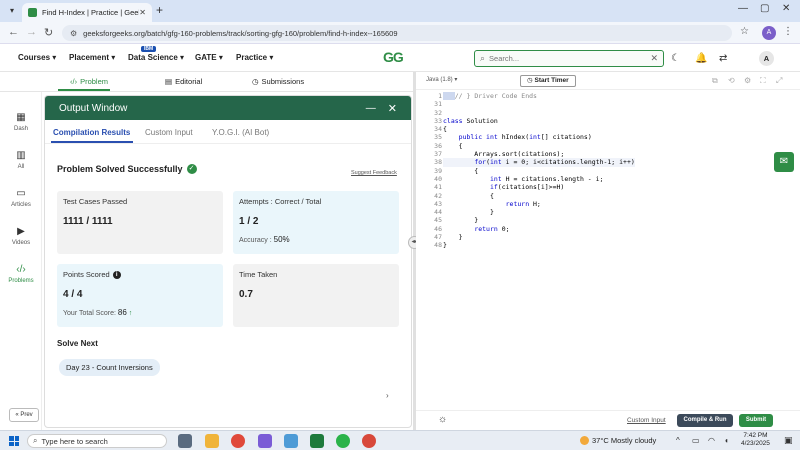 The image size is (800, 450). I want to click on status-message: Problem Solved Successfully ✓, so click(127, 169).